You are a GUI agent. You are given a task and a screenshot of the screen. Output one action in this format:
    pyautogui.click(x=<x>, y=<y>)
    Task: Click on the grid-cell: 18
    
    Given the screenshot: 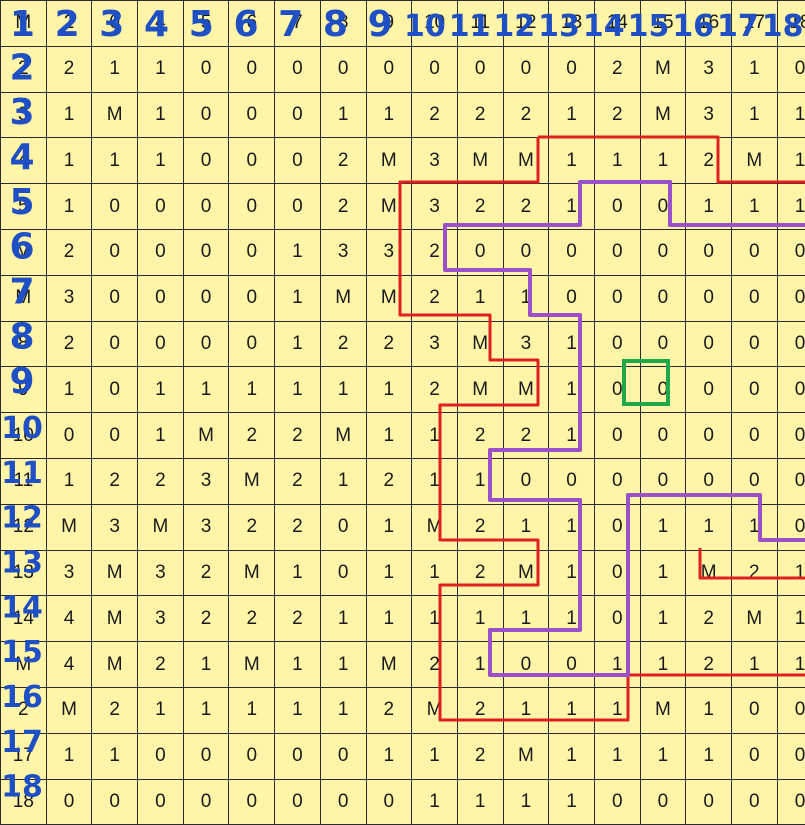 What is the action you would take?
    pyautogui.click(x=791, y=24)
    